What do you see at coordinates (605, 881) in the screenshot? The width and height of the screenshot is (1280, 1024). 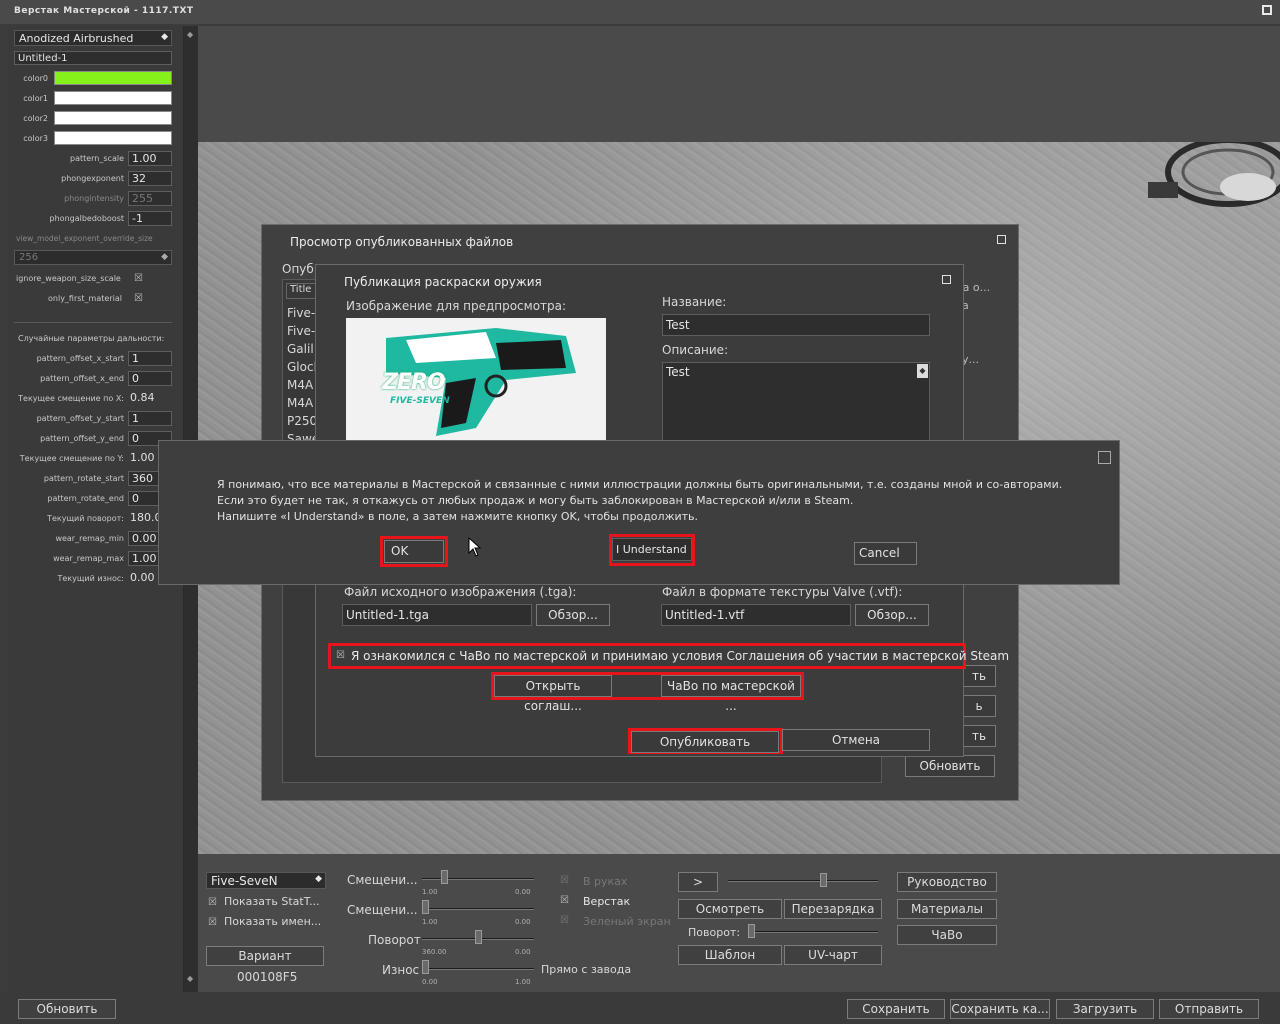 I see `mode-in-hands: В руках` at bounding box center [605, 881].